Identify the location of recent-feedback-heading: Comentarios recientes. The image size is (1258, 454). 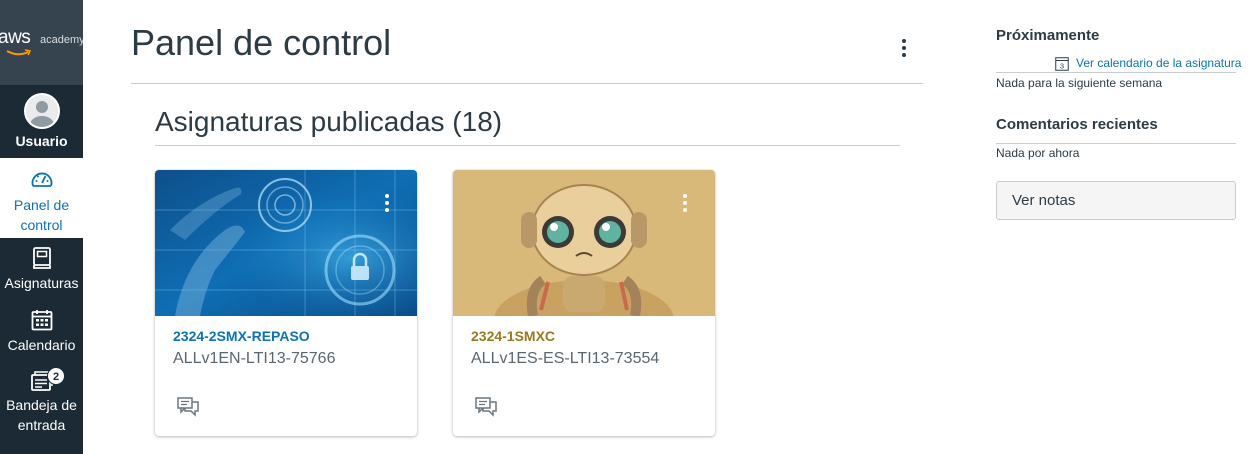
(1077, 124).